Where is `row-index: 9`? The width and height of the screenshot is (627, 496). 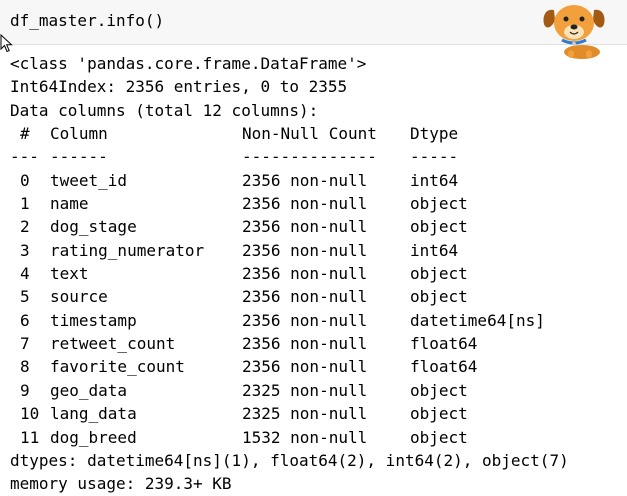
row-index: 9 is located at coordinates (25, 390).